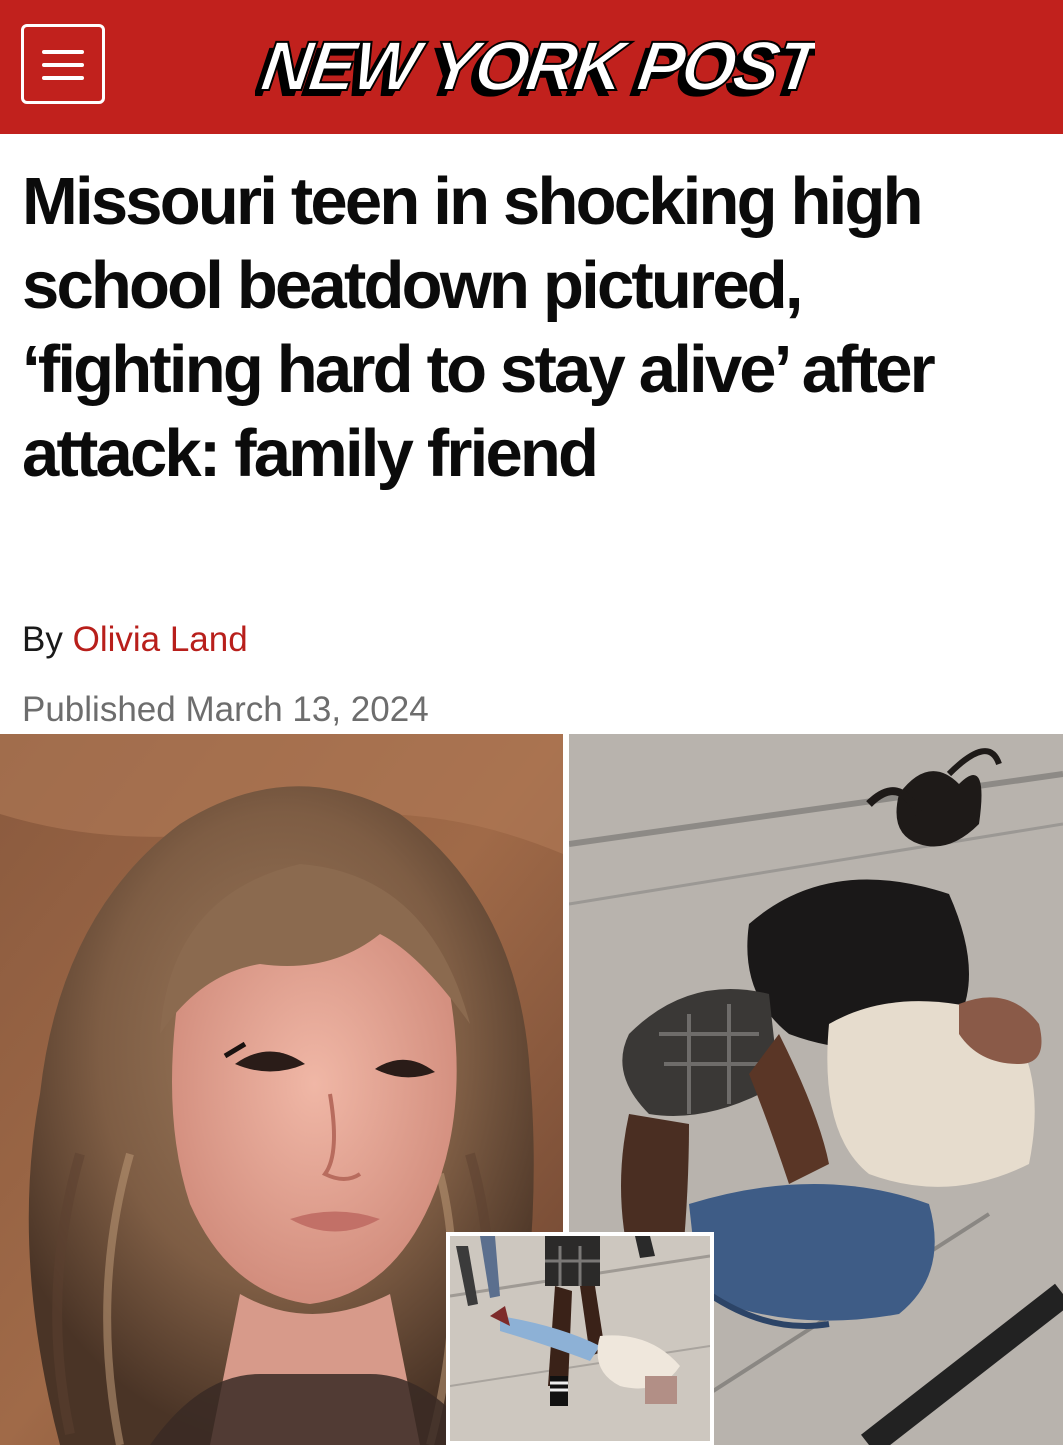 This screenshot has height=1445, width=1063. Describe the element at coordinates (42, 639) in the screenshot. I see `byline-prefix: By` at that location.